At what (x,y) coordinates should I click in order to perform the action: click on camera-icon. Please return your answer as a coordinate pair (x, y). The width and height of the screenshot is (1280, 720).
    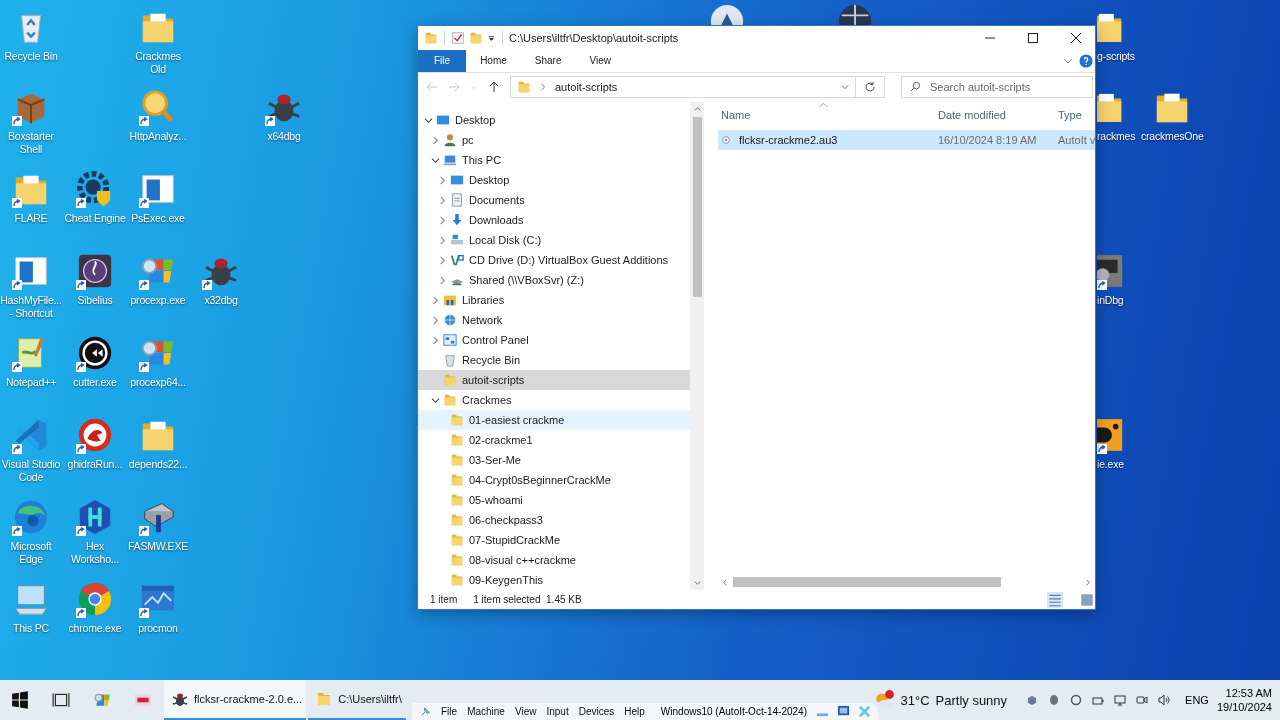
    Looking at the image, I should click on (1142, 700).